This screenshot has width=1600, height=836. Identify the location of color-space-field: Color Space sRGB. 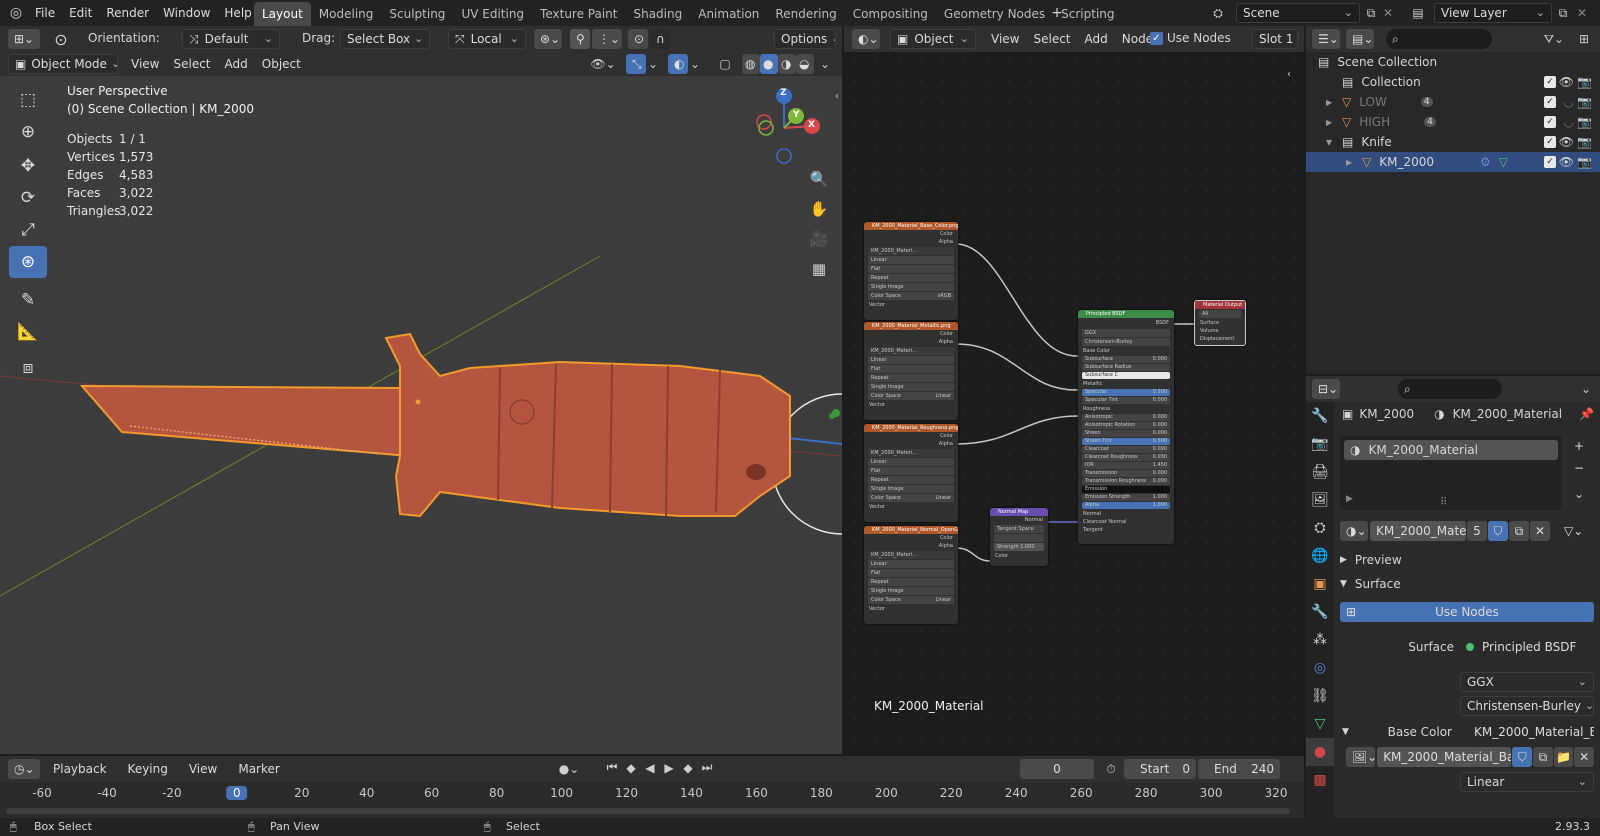
(911, 296).